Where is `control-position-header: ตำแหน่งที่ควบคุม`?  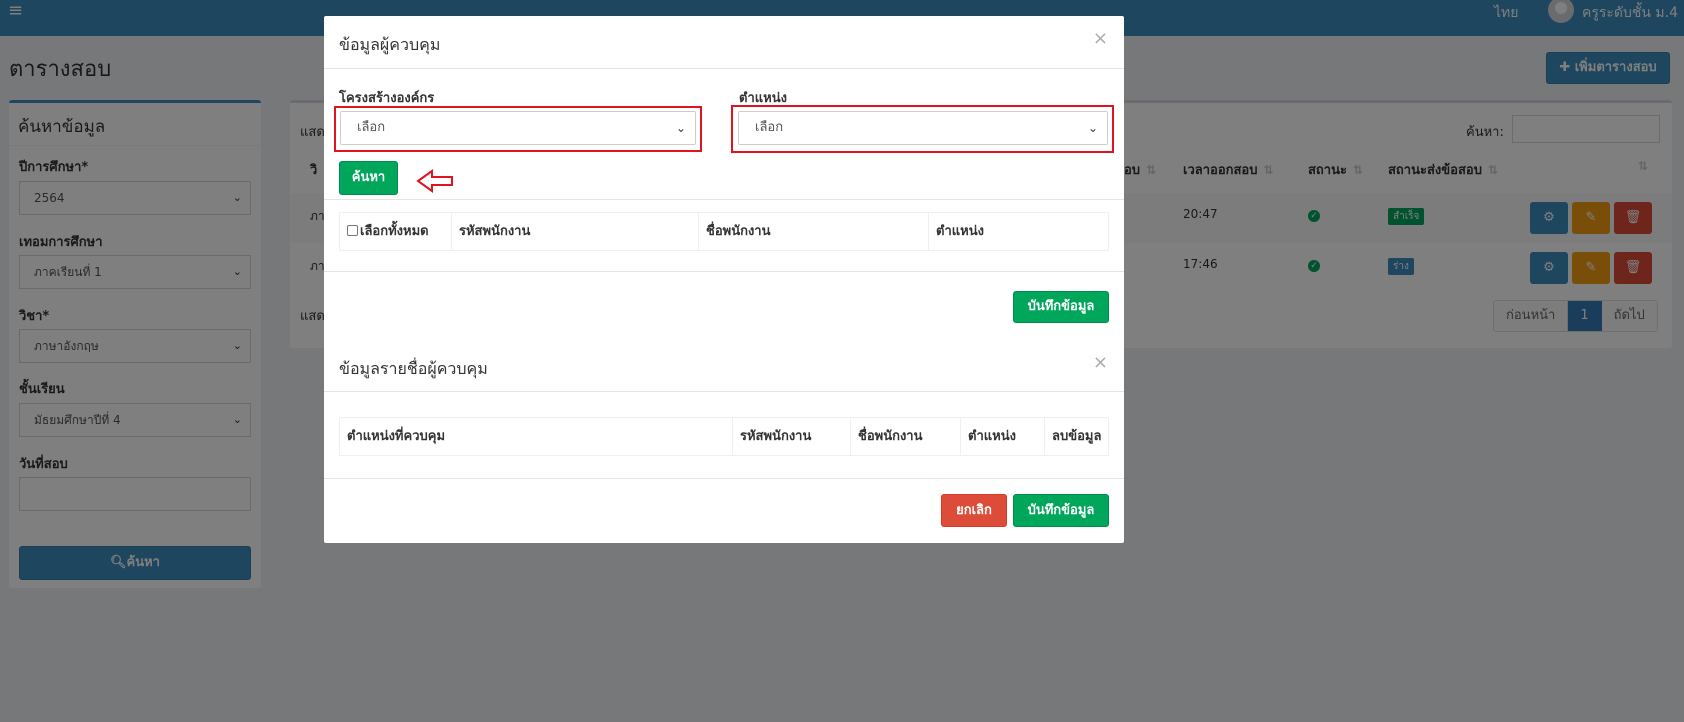 control-position-header: ตำแหน่งที่ควบคุม is located at coordinates (536, 437).